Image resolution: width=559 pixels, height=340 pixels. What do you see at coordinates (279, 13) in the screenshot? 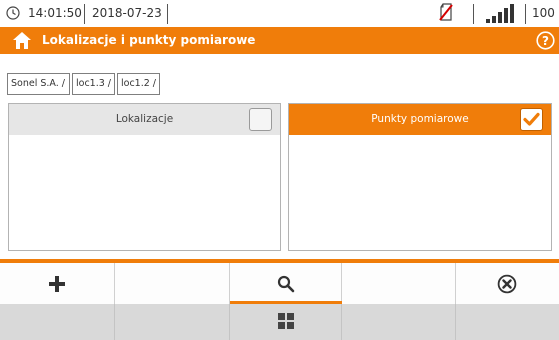
I see `status-bar: 14:01:50 2018-07-23 100 %` at bounding box center [279, 13].